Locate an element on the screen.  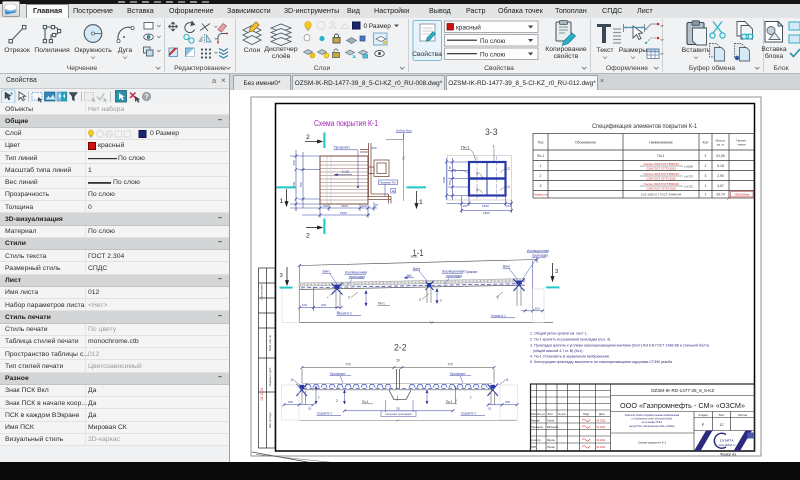
svg-text: свойств is located at coordinates (566, 56).